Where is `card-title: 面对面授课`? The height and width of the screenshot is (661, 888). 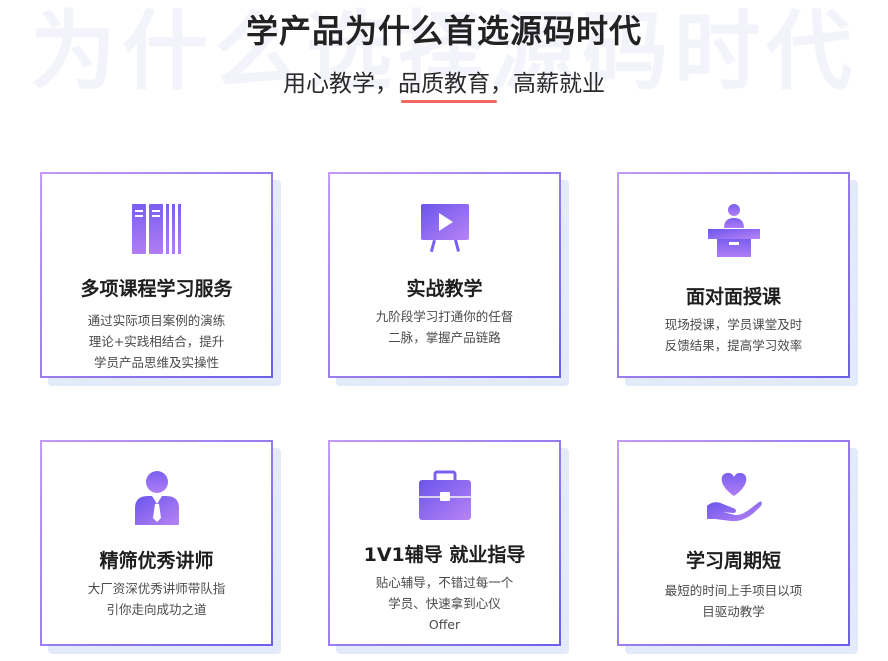 card-title: 面对面授课 is located at coordinates (733, 297).